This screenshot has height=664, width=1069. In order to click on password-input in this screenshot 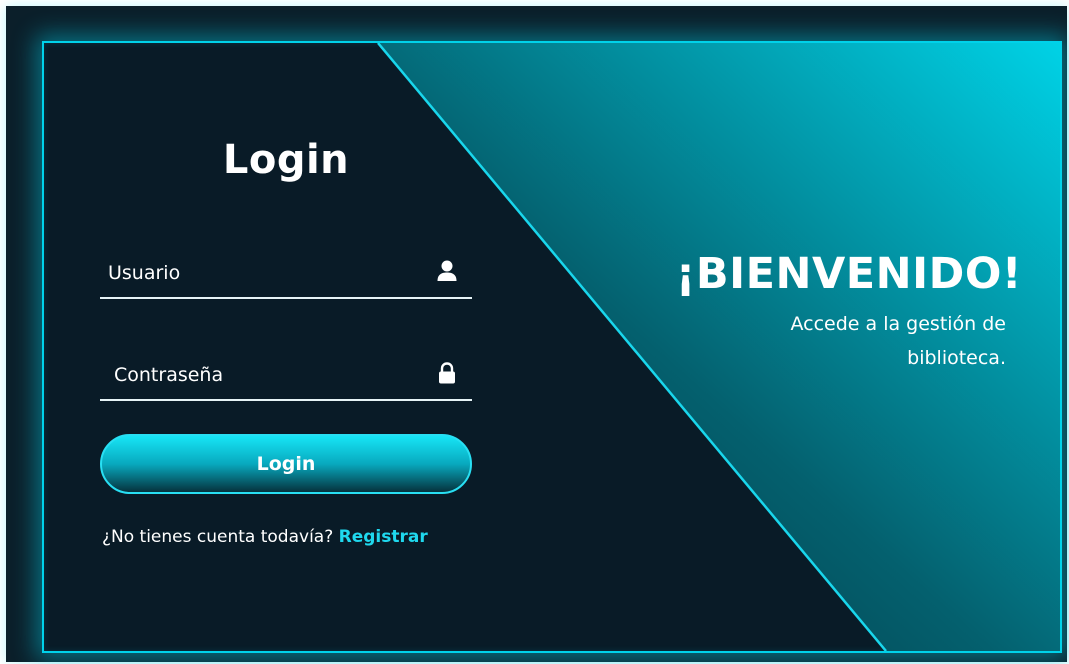, I will do `click(274, 375)`.